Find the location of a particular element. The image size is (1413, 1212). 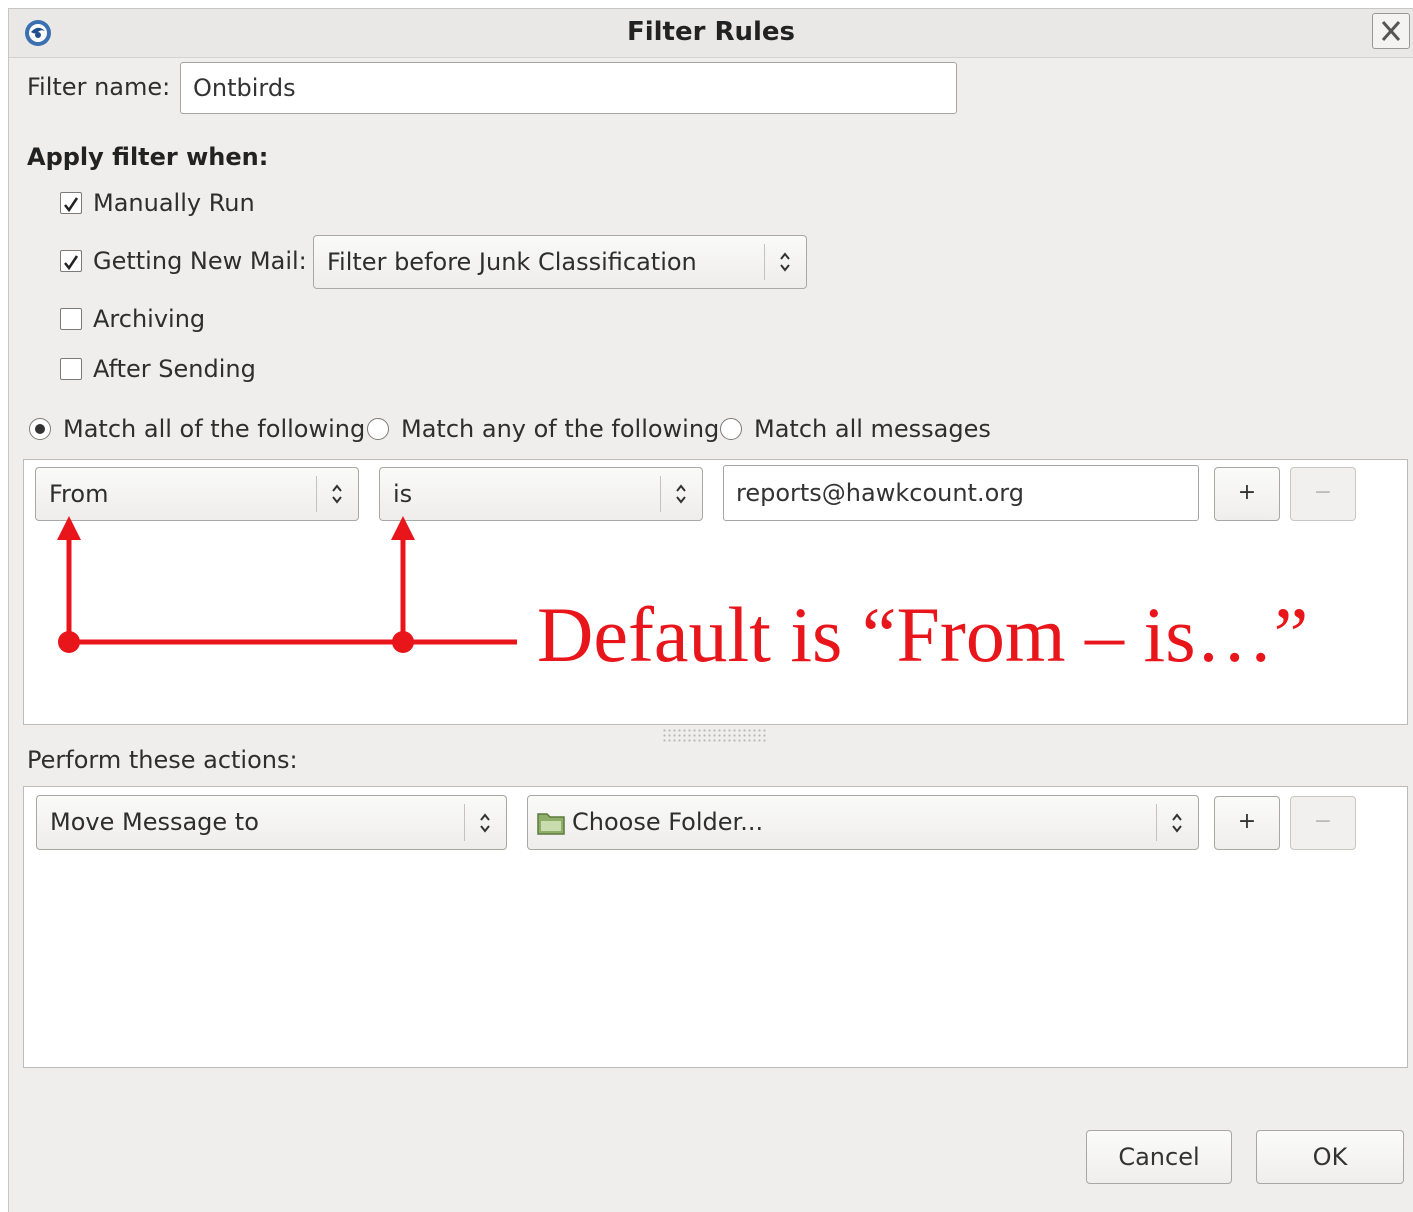

add-action-button: + is located at coordinates (1247, 823).